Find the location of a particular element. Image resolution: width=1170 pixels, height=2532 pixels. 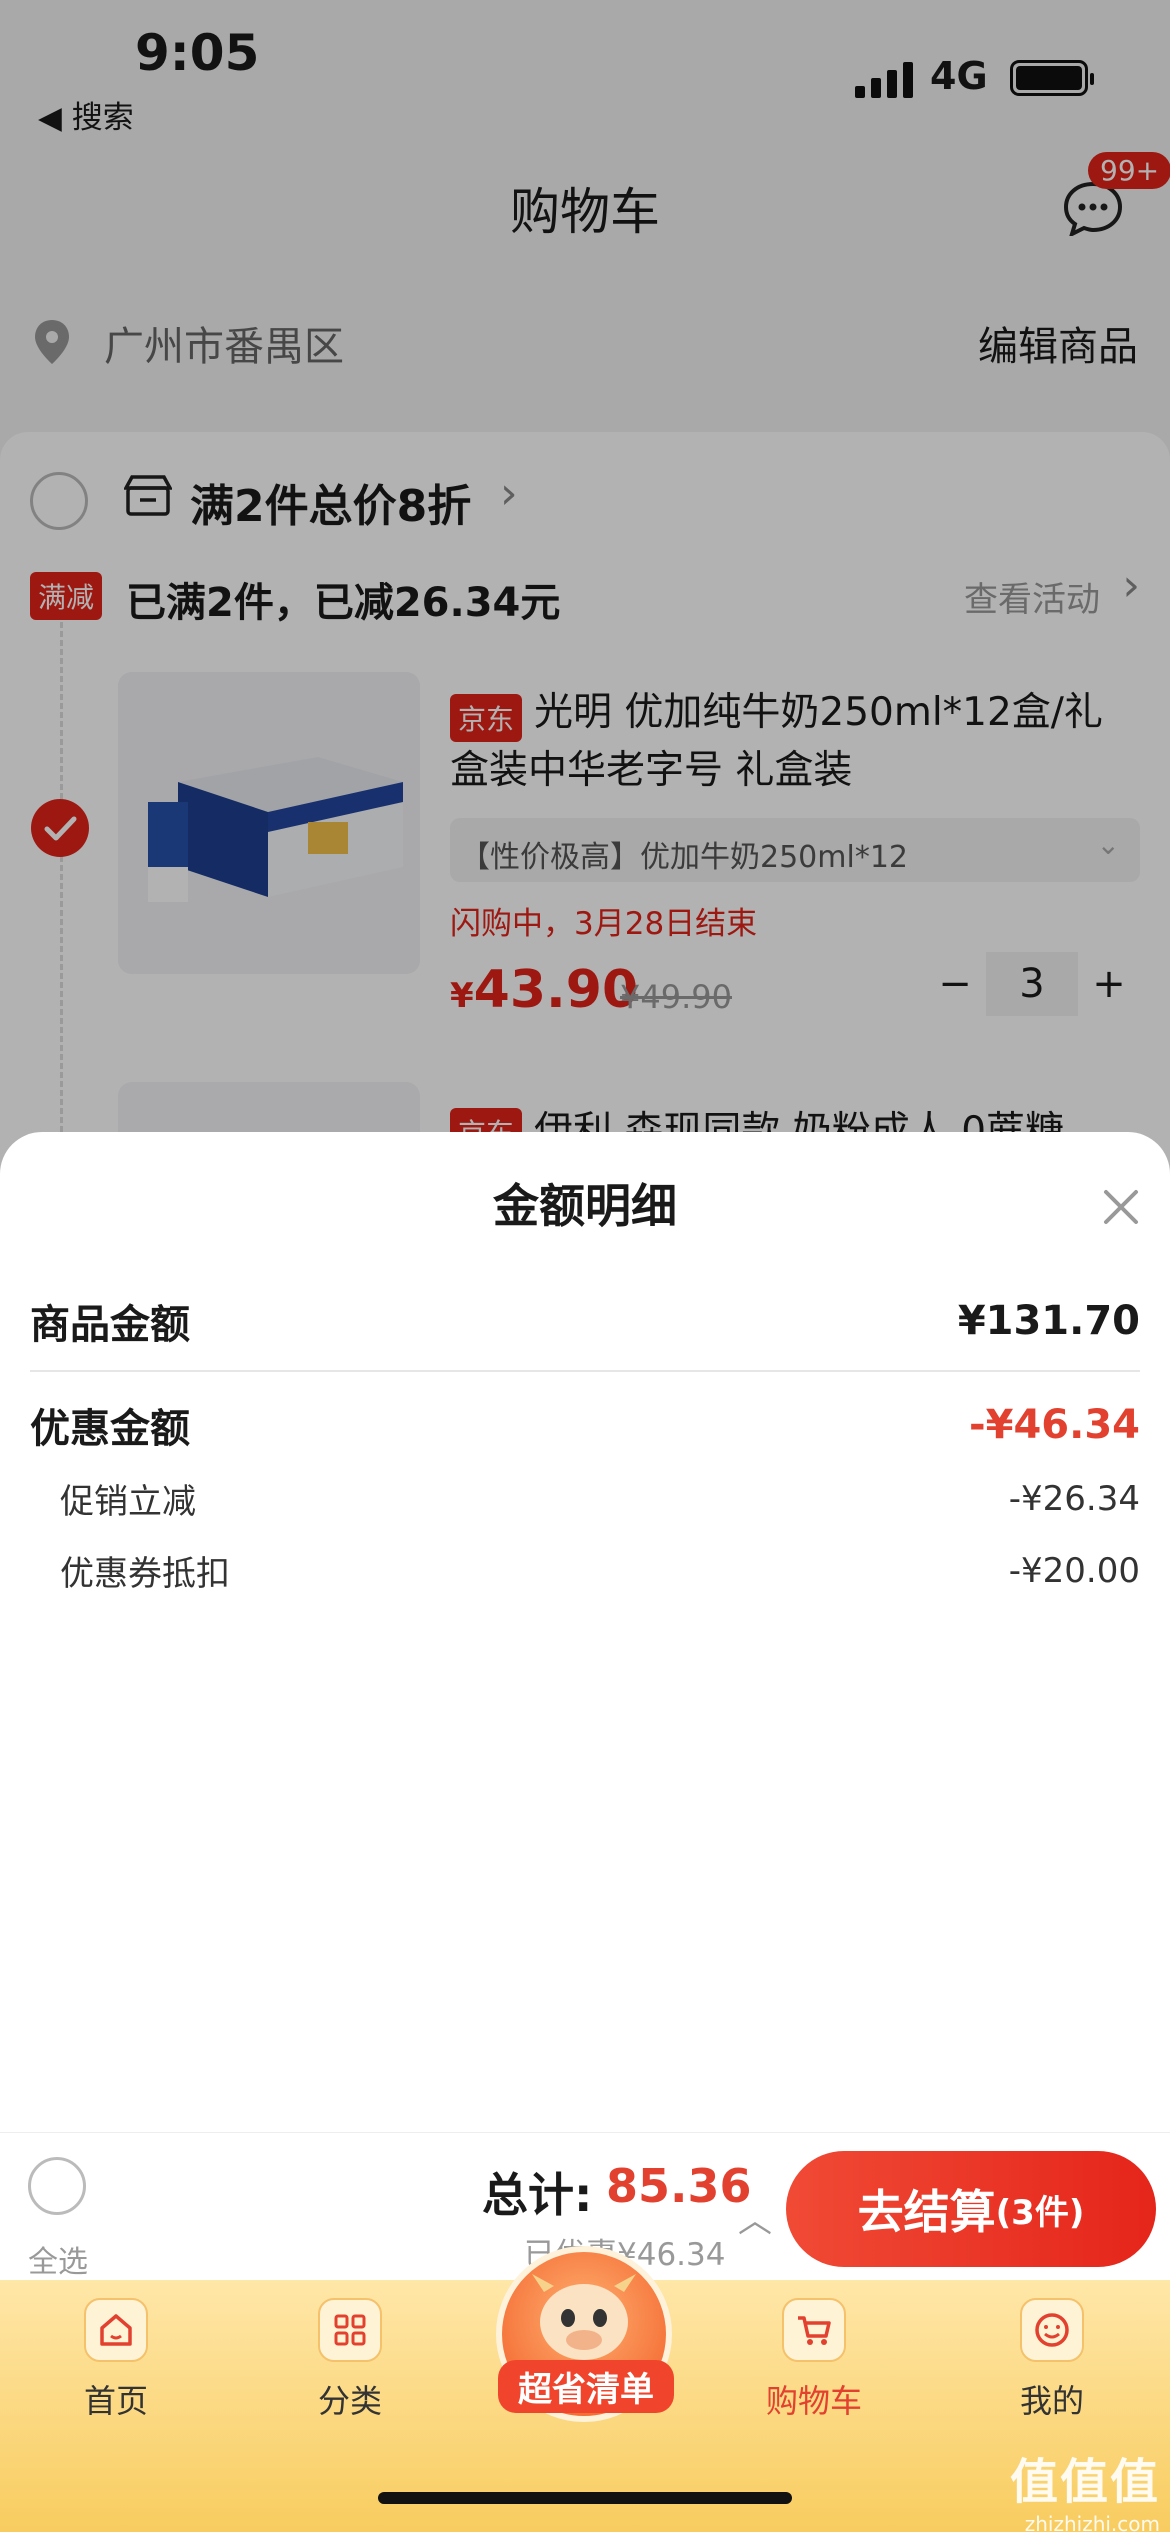

home-indicator is located at coordinates (585, 2498).